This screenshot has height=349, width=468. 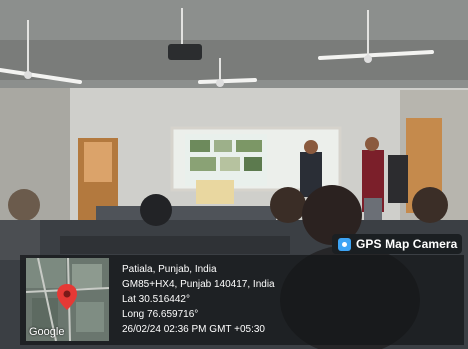 I want to click on google-logo: Google, so click(x=47, y=332).